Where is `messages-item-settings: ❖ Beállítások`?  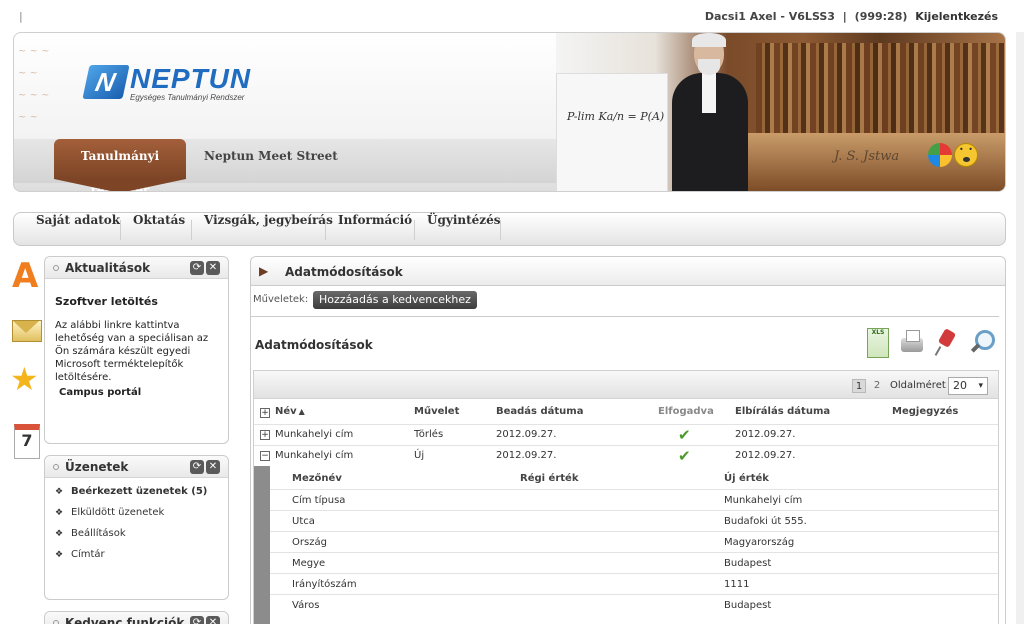 messages-item-settings: ❖ Beállítások is located at coordinates (131, 538).